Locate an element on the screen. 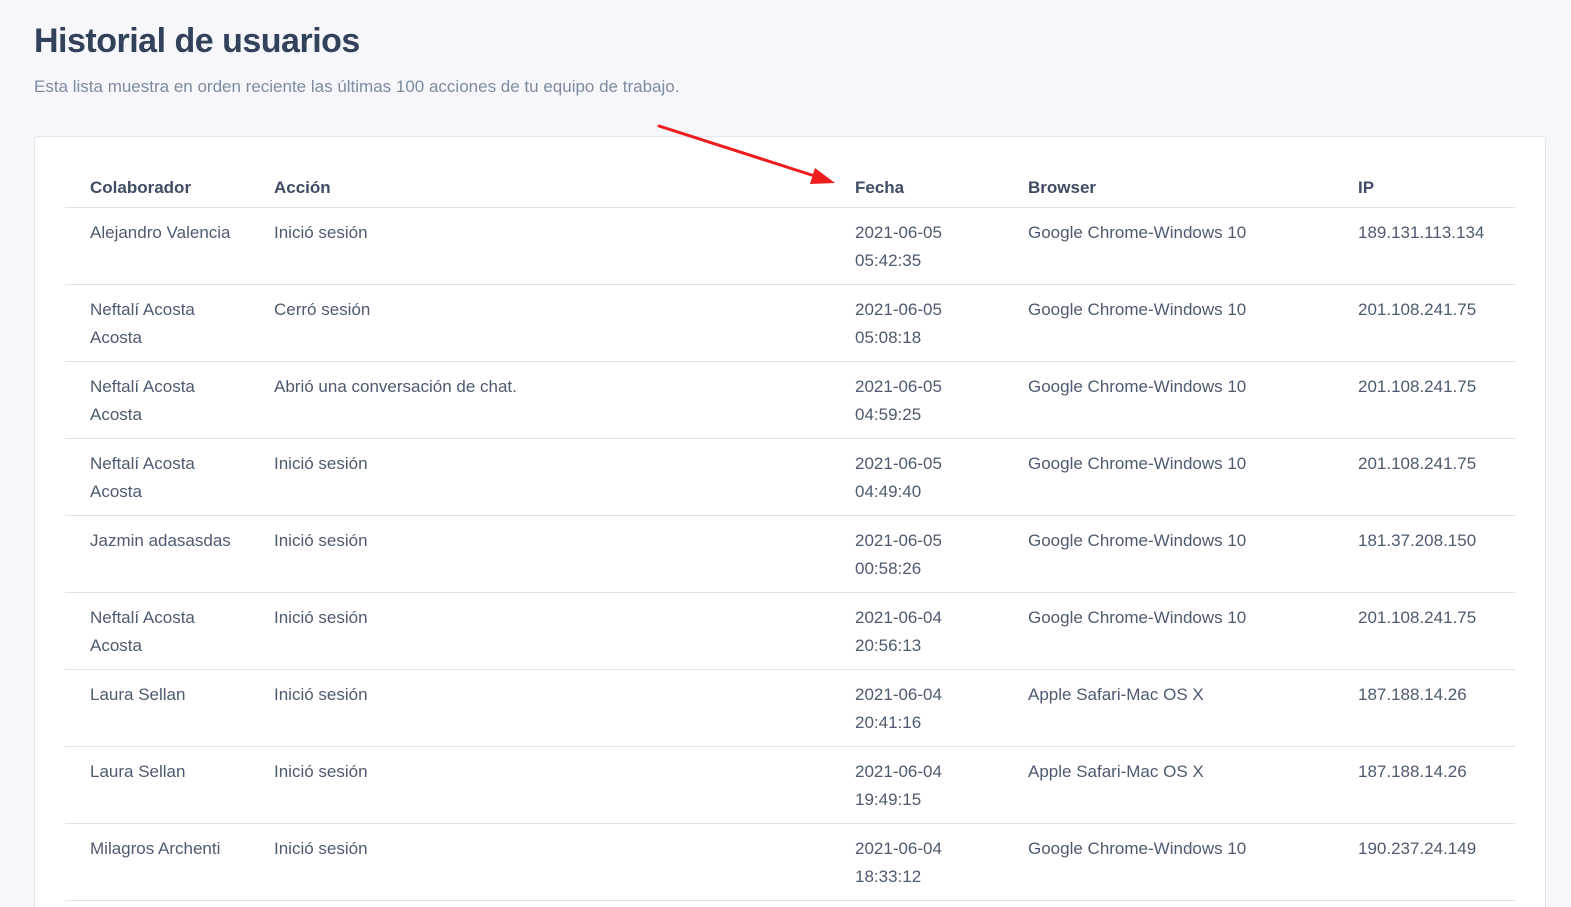  cell-ip: 190.237.24.149 is located at coordinates (1424, 862).